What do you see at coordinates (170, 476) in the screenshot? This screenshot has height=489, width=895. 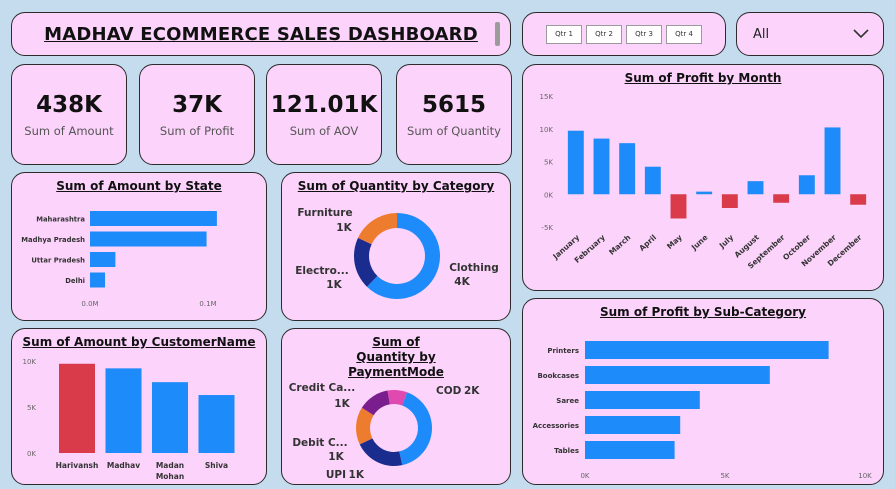 I see `x-tick-label: Mohan` at bounding box center [170, 476].